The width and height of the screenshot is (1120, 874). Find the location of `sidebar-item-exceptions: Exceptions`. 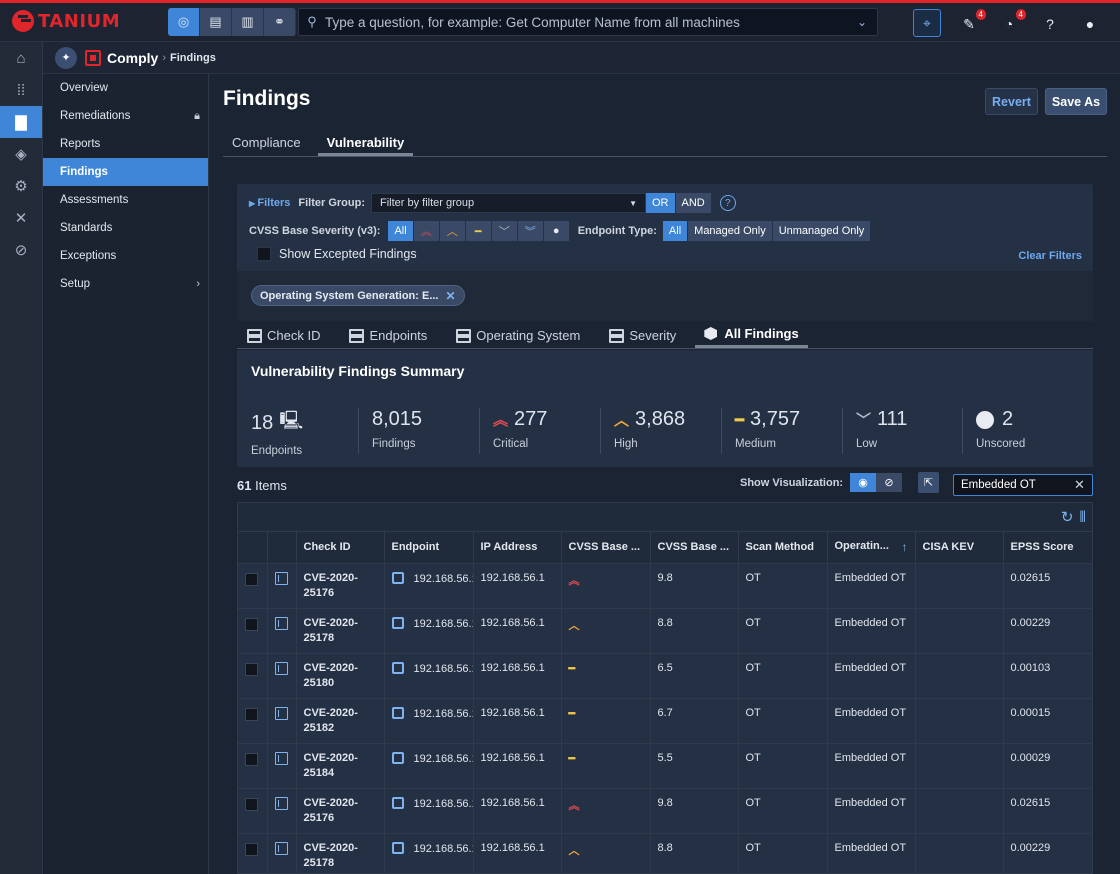

sidebar-item-exceptions: Exceptions is located at coordinates (125, 256).